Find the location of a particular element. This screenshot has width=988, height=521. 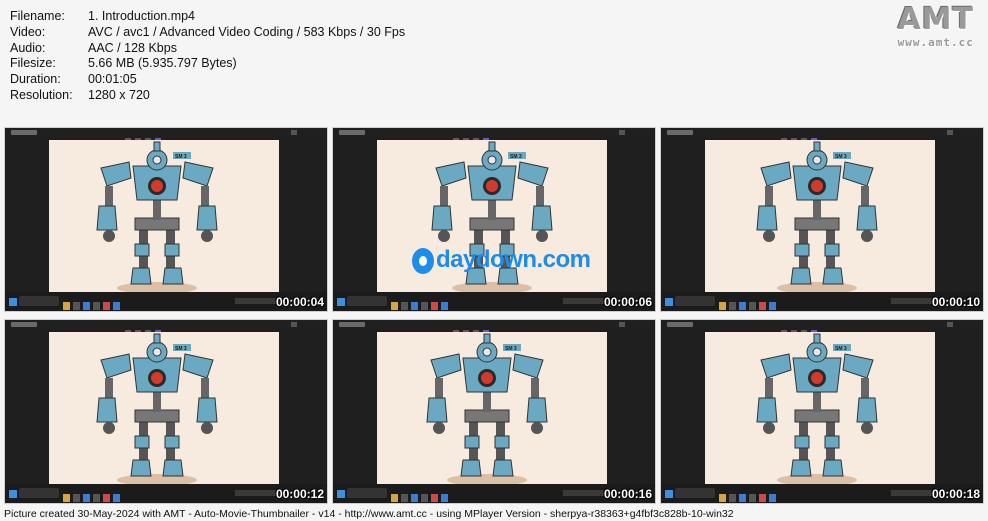

video-thumbnail: SM 3 00:00:16 is located at coordinates (494, 411).